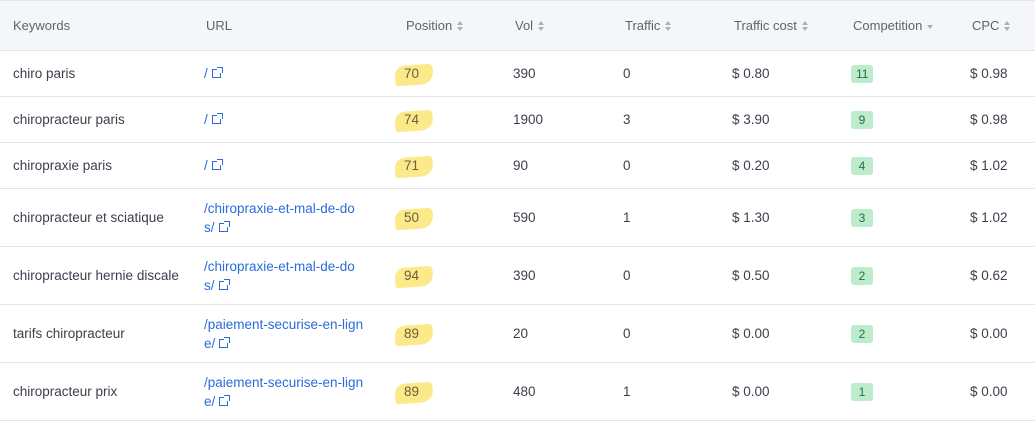  Describe the element at coordinates (986, 25) in the screenshot. I see `col-header-cpc-label: CPC` at that location.